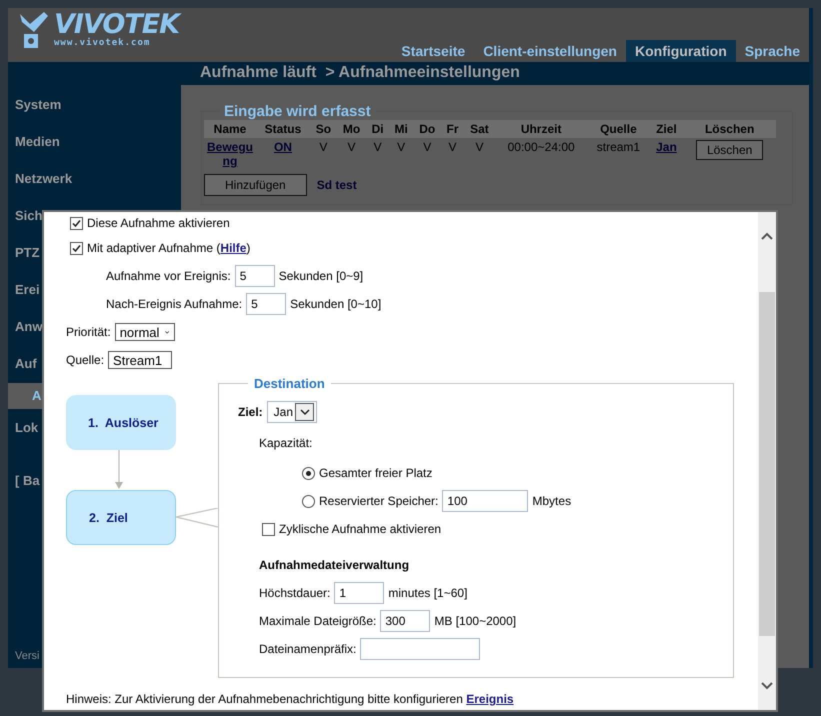  What do you see at coordinates (334, 565) in the screenshot?
I see `section-title: Aufnahmedateiverwaltung` at bounding box center [334, 565].